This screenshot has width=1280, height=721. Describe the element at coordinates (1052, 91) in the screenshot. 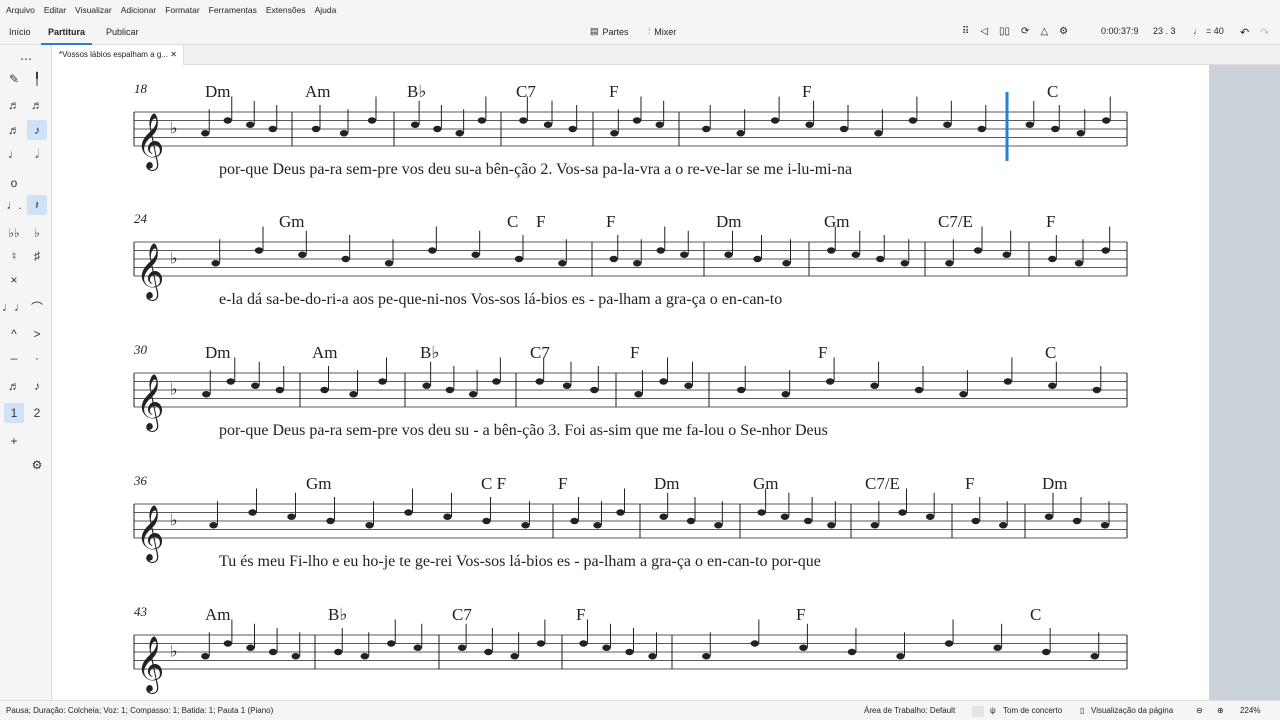

I see `chord-symbol: C` at that location.